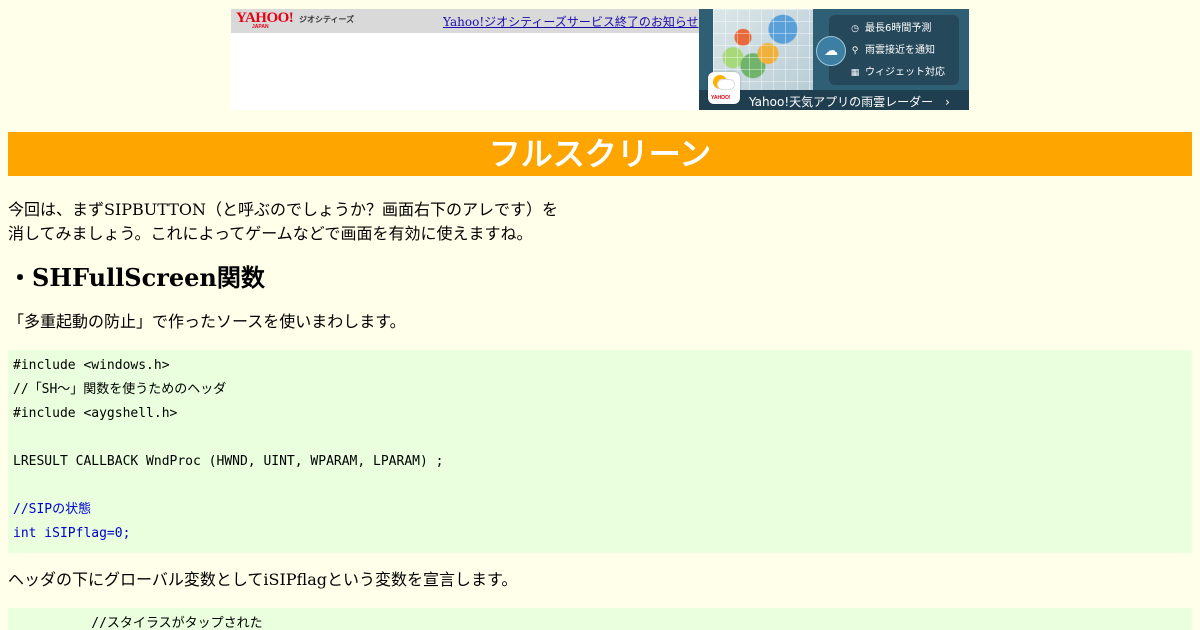  Describe the element at coordinates (138, 623) in the screenshot. I see `code-line: //スタイラスがタップされた` at that location.